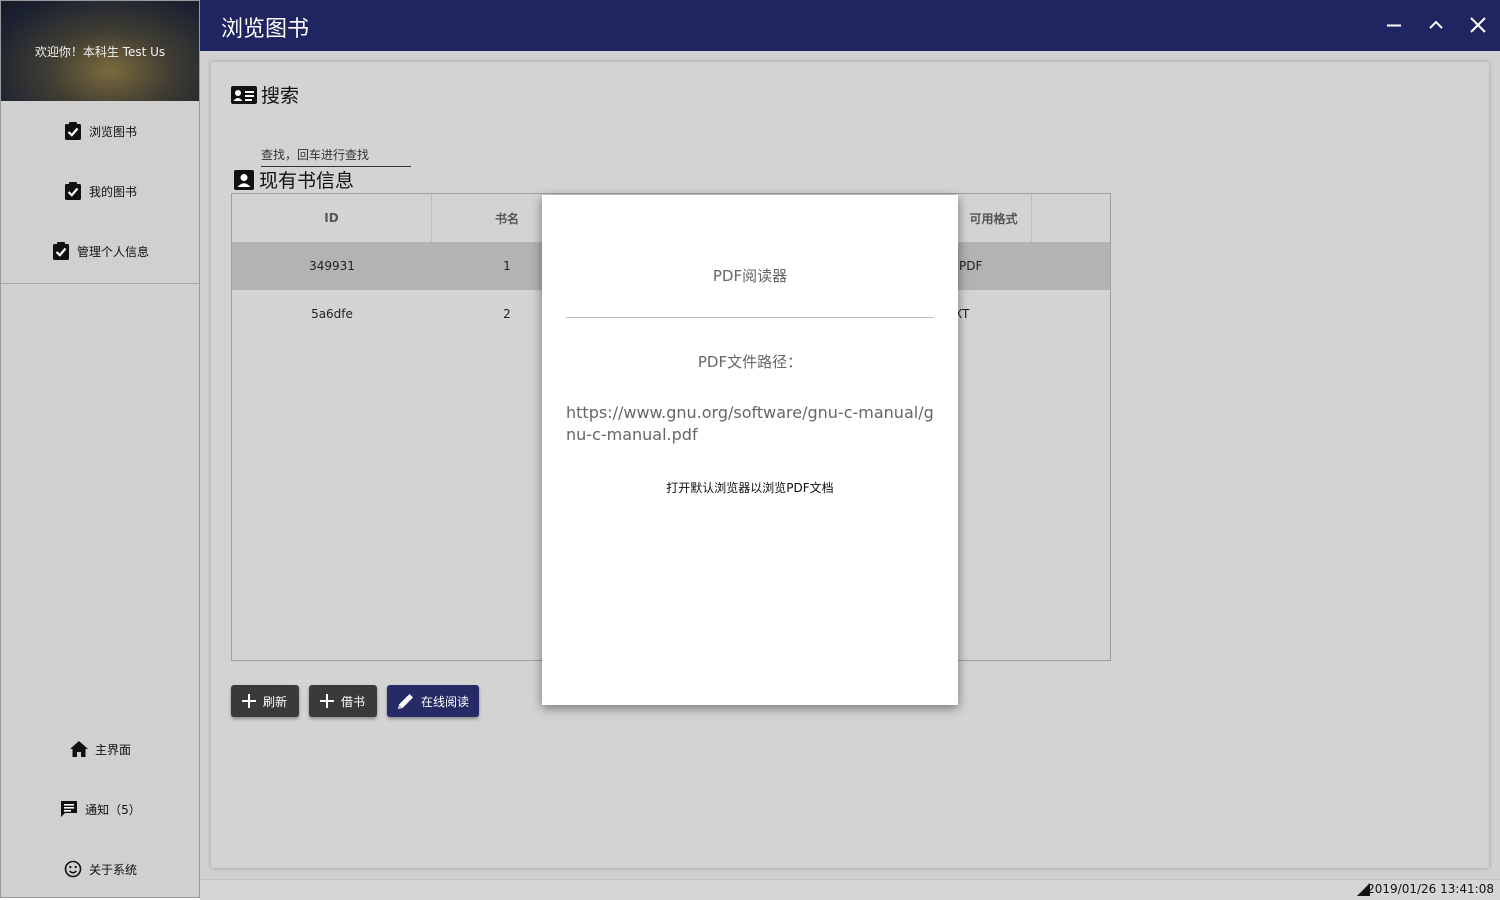 This screenshot has width=1500, height=900. I want to click on books-heading: 现有书信息, so click(293, 179).